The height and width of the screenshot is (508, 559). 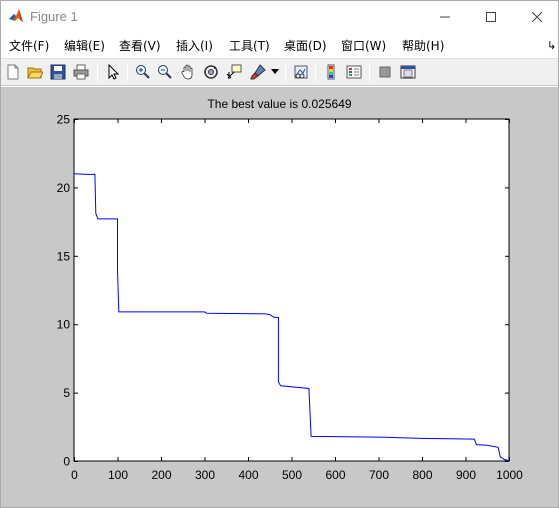 I want to click on edit-plot-button, so click(x=113, y=72).